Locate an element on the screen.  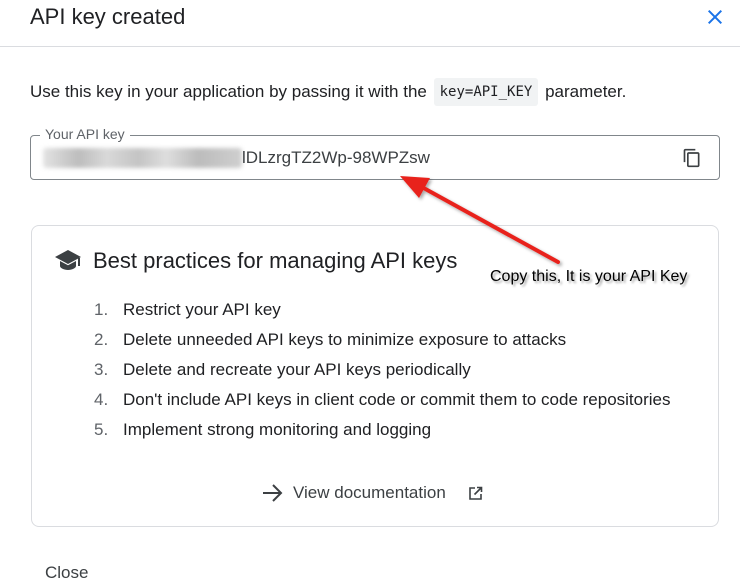
list-number: 5. is located at coordinates (101, 429).